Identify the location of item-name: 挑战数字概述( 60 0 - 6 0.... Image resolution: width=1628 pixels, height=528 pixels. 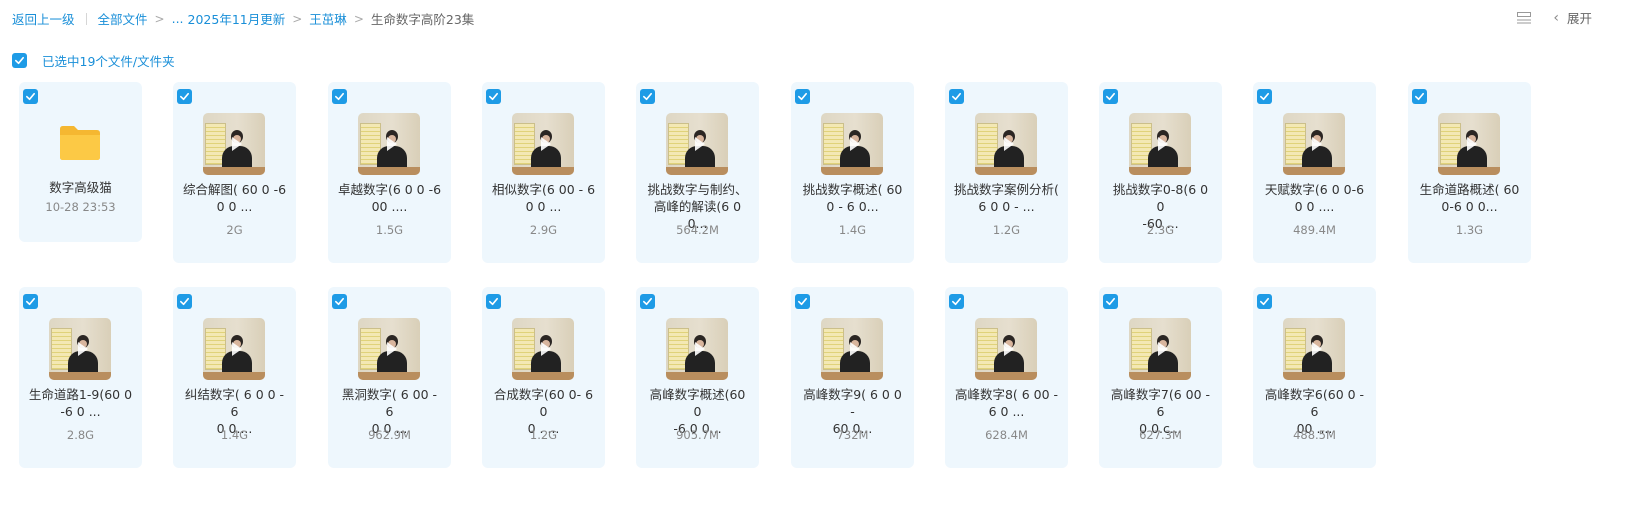
(852, 198).